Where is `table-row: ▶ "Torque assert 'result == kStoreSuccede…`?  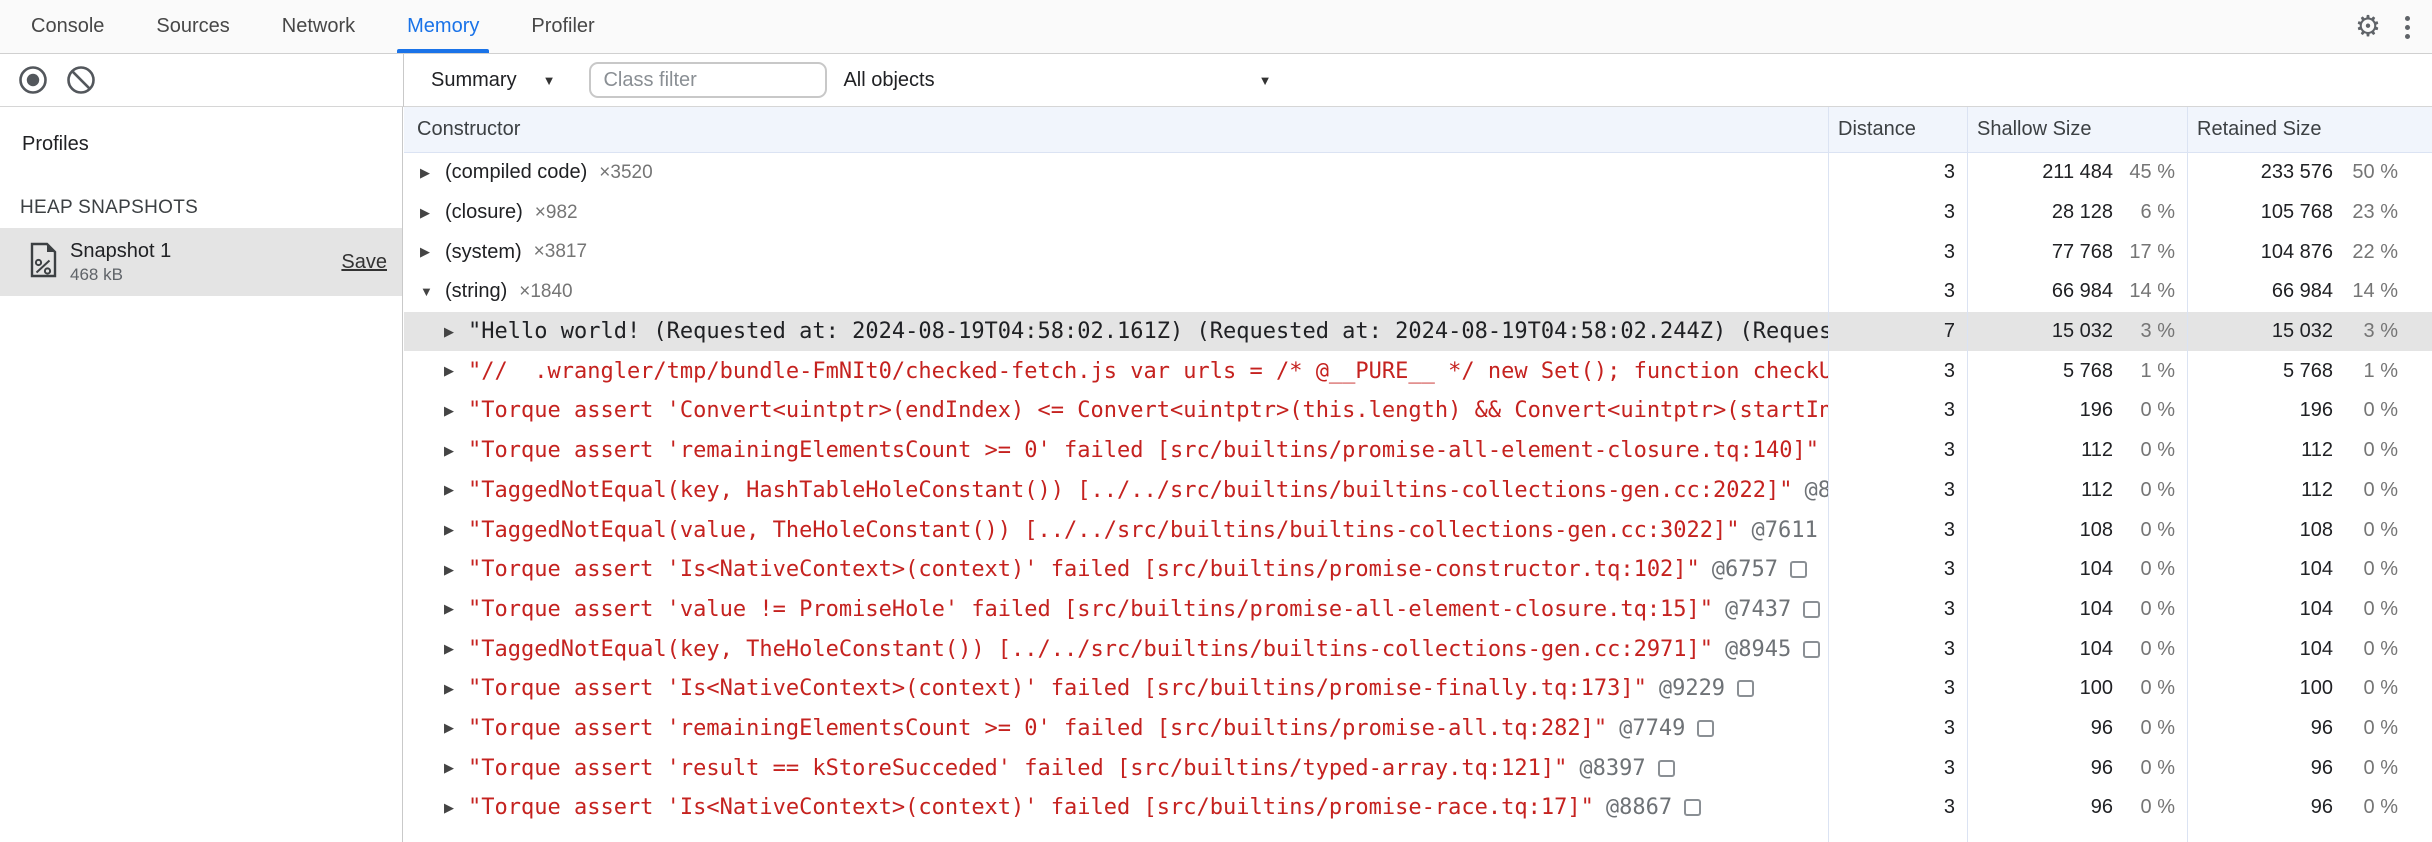 table-row: ▶ "Torque assert 'result == kStoreSuccede… is located at coordinates (1418, 768).